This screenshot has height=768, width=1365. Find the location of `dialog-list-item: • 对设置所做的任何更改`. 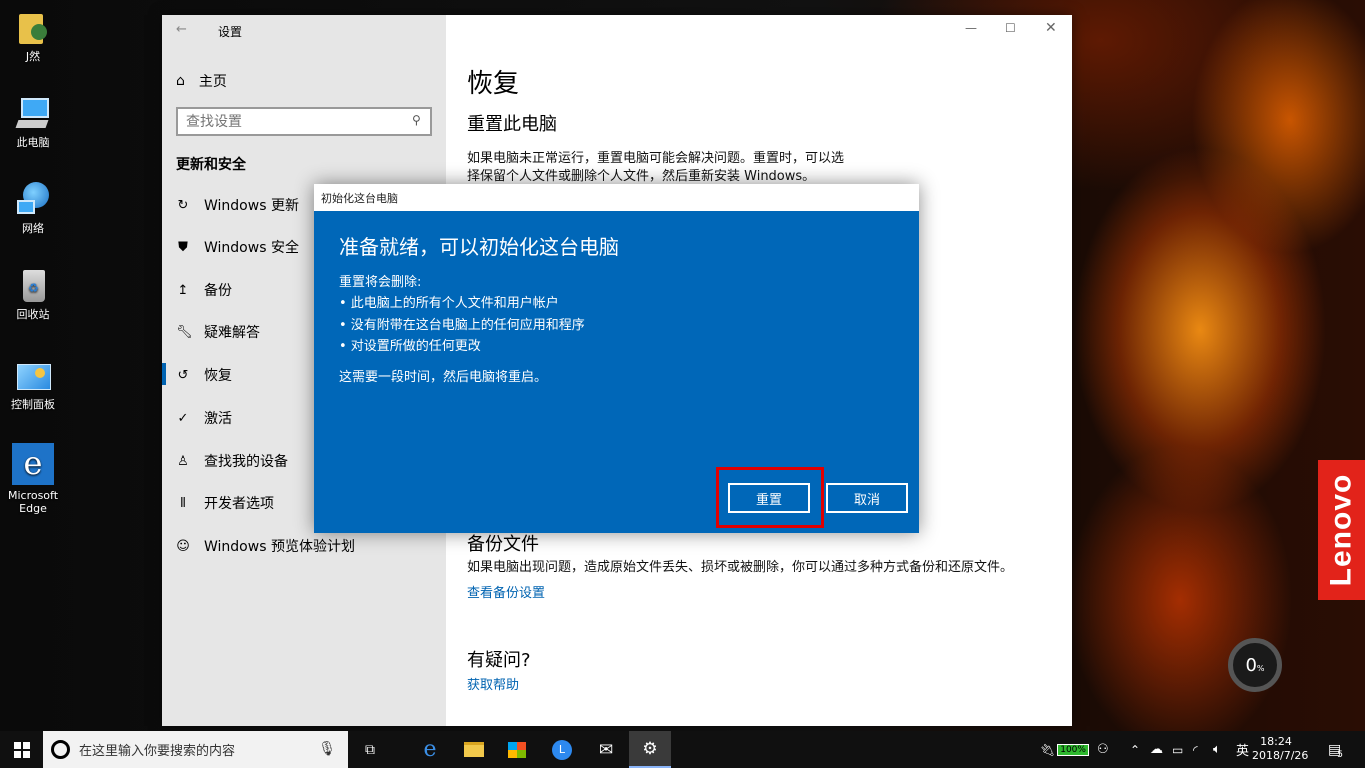

dialog-list-item: • 对设置所做的任何更改 is located at coordinates (410, 346).